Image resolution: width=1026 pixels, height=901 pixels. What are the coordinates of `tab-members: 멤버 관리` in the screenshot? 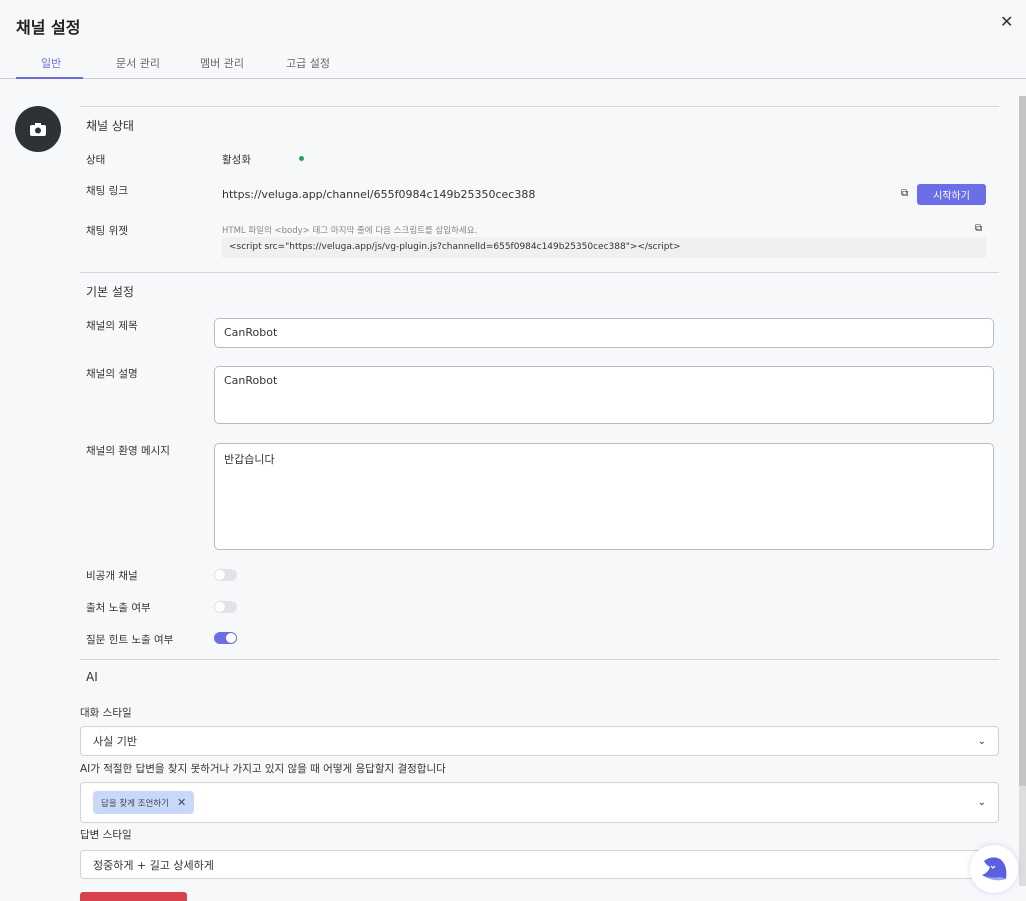 It's located at (222, 63).